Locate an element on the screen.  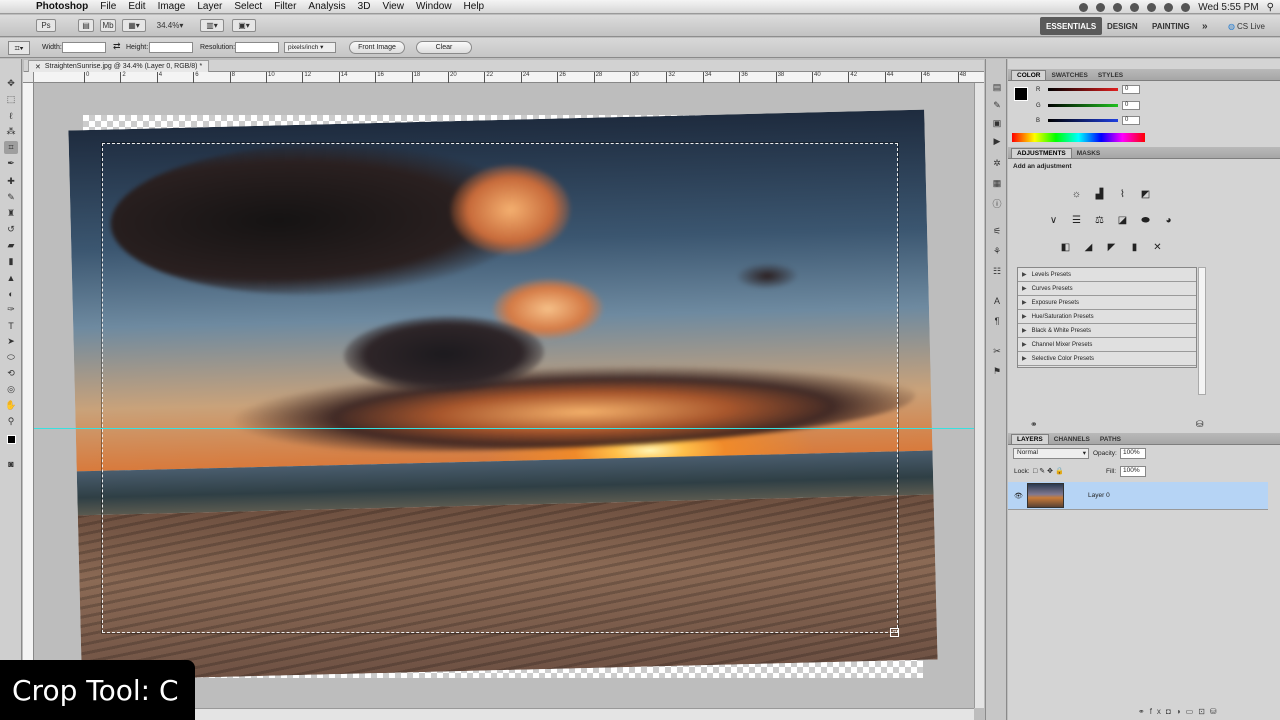
clone-stamp-icon: ♜ is located at coordinates (11, 213).